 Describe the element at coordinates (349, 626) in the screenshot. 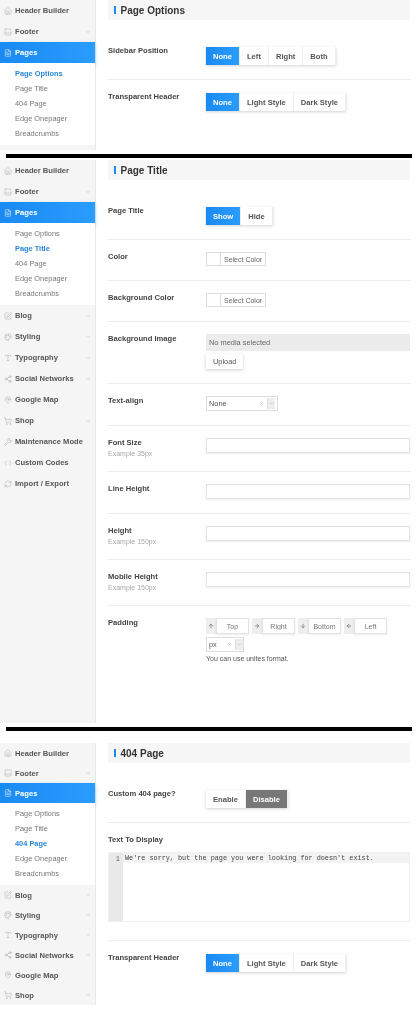

I see `arrow-left-icon` at that location.